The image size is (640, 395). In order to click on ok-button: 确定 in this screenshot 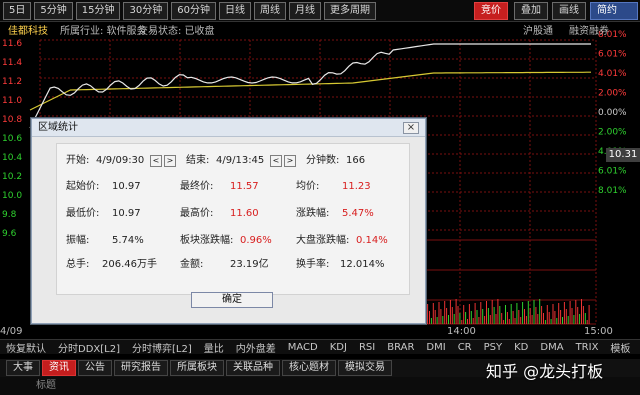, I will do `click(232, 300)`.